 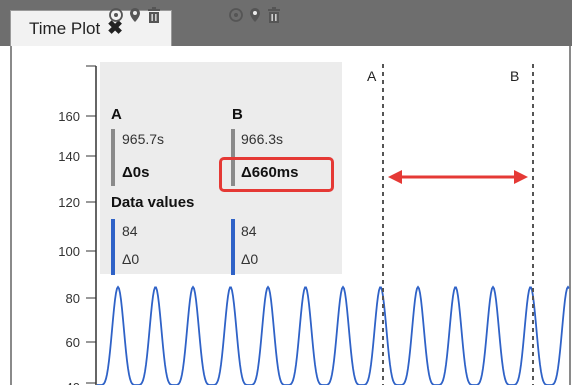 What do you see at coordinates (237, 114) in the screenshot?
I see `cursor-b-header: B` at bounding box center [237, 114].